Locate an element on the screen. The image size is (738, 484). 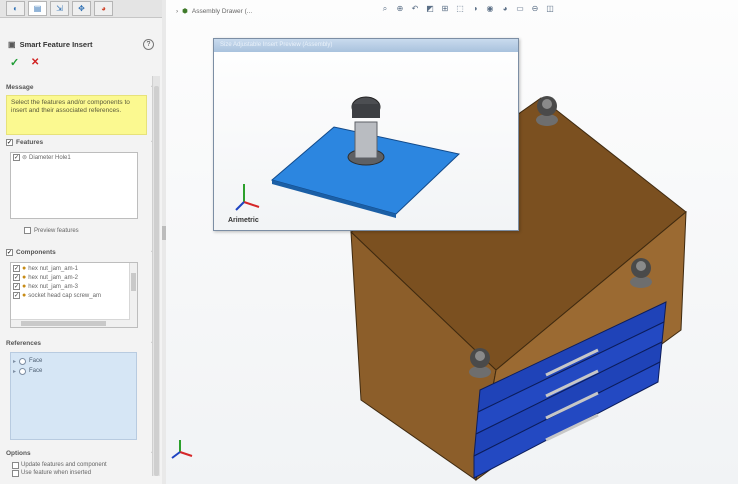
message-label: Message is located at coordinates (20, 87).